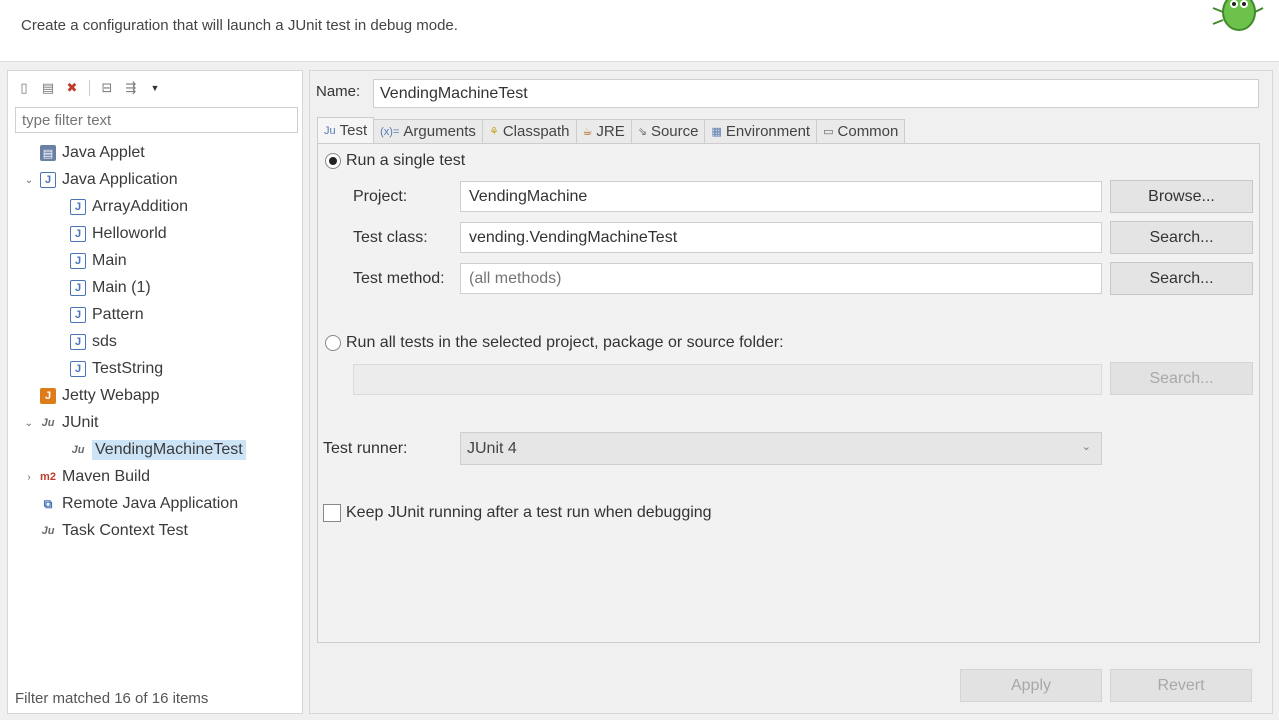 The height and width of the screenshot is (720, 1279). Describe the element at coordinates (48, 503) in the screenshot. I see `remote-java-icon: ⧉` at that location.